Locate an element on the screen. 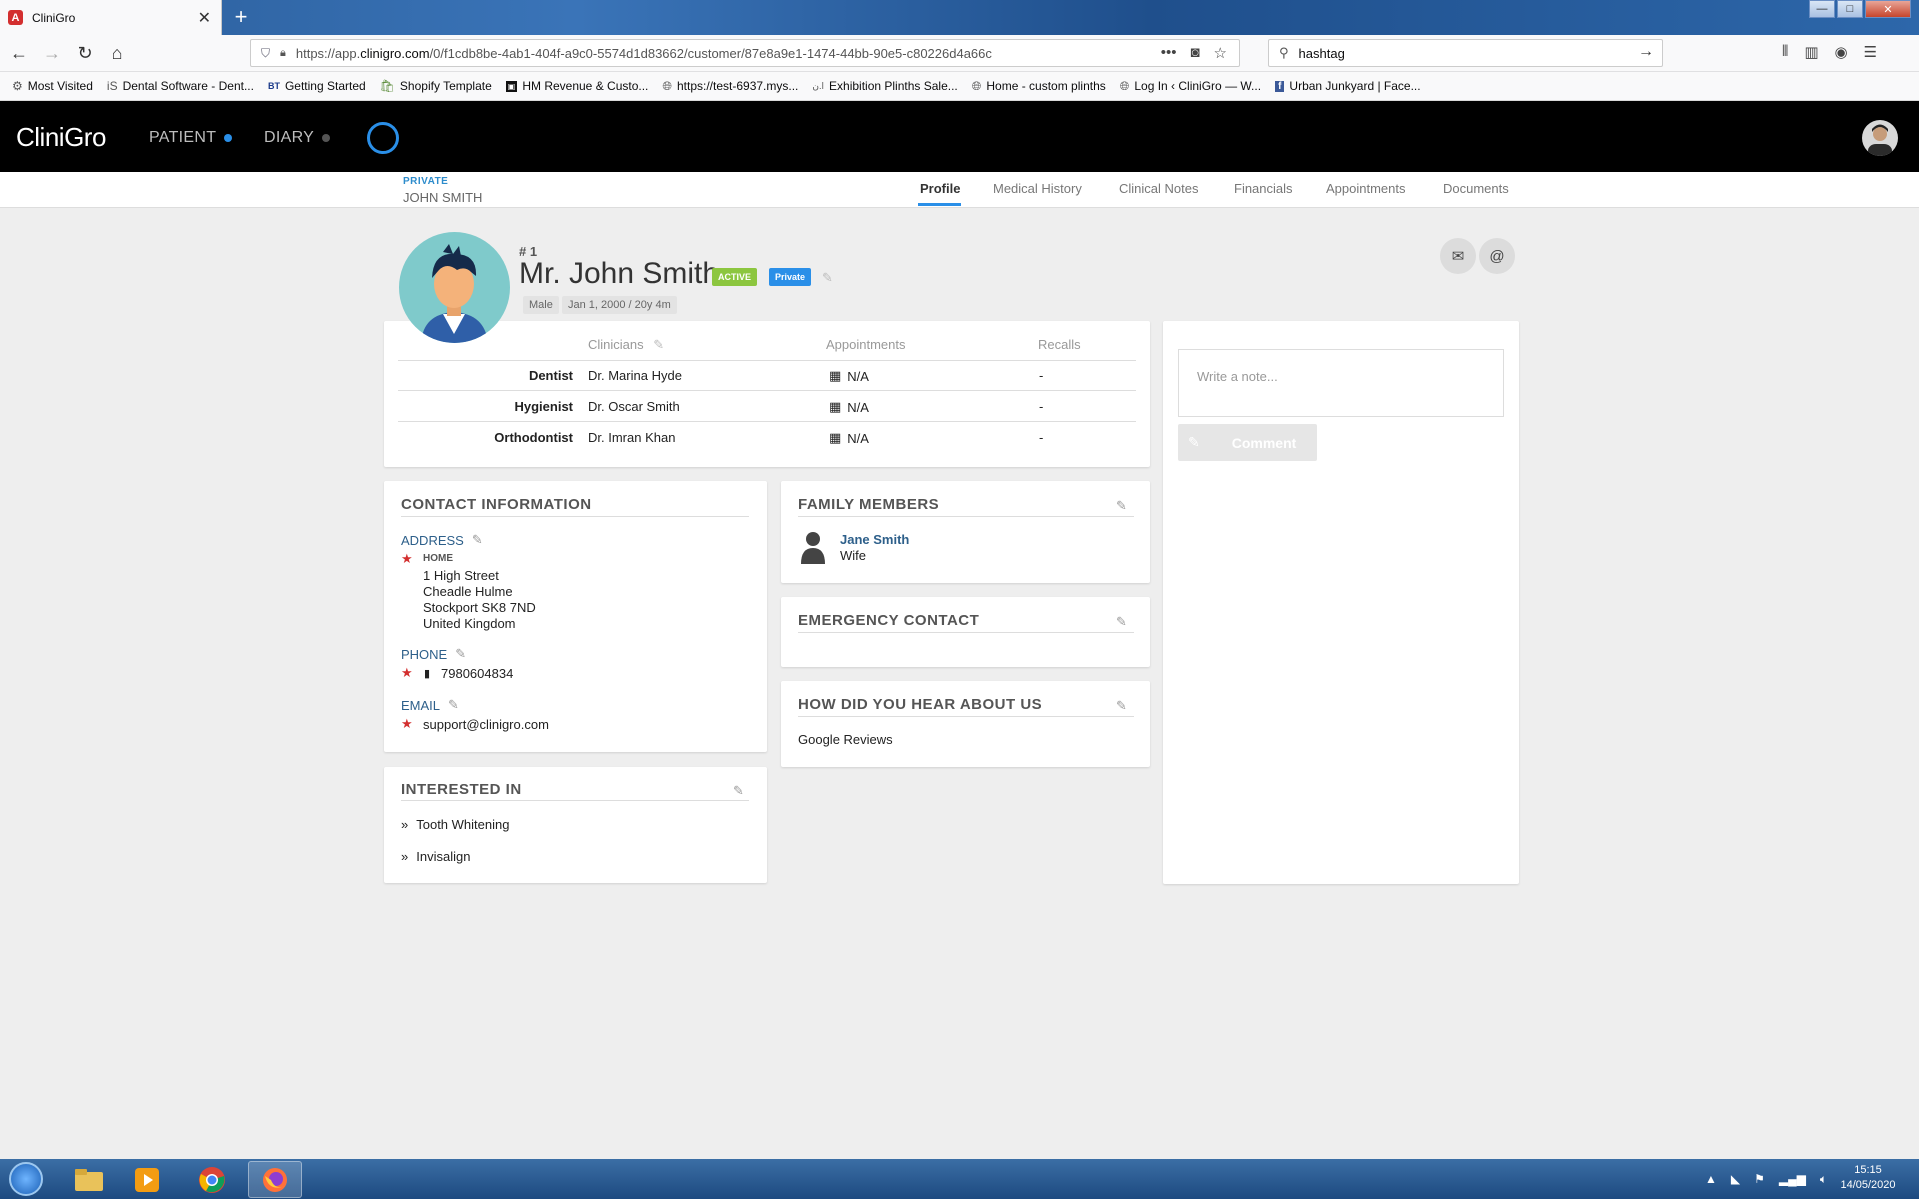  tab-profile: Profile is located at coordinates (940, 188).